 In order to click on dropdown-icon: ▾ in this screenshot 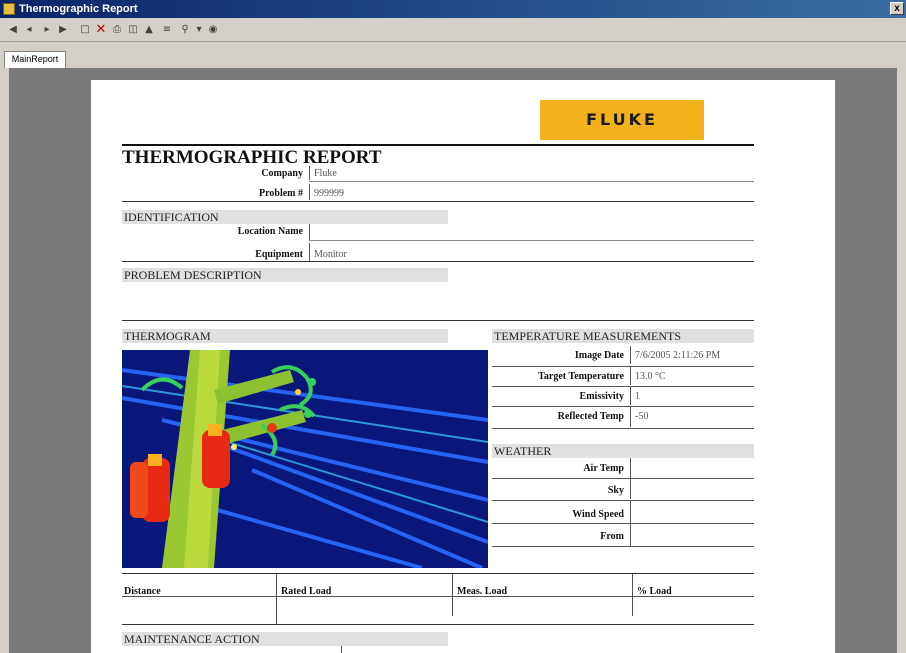, I will do `click(199, 30)`.